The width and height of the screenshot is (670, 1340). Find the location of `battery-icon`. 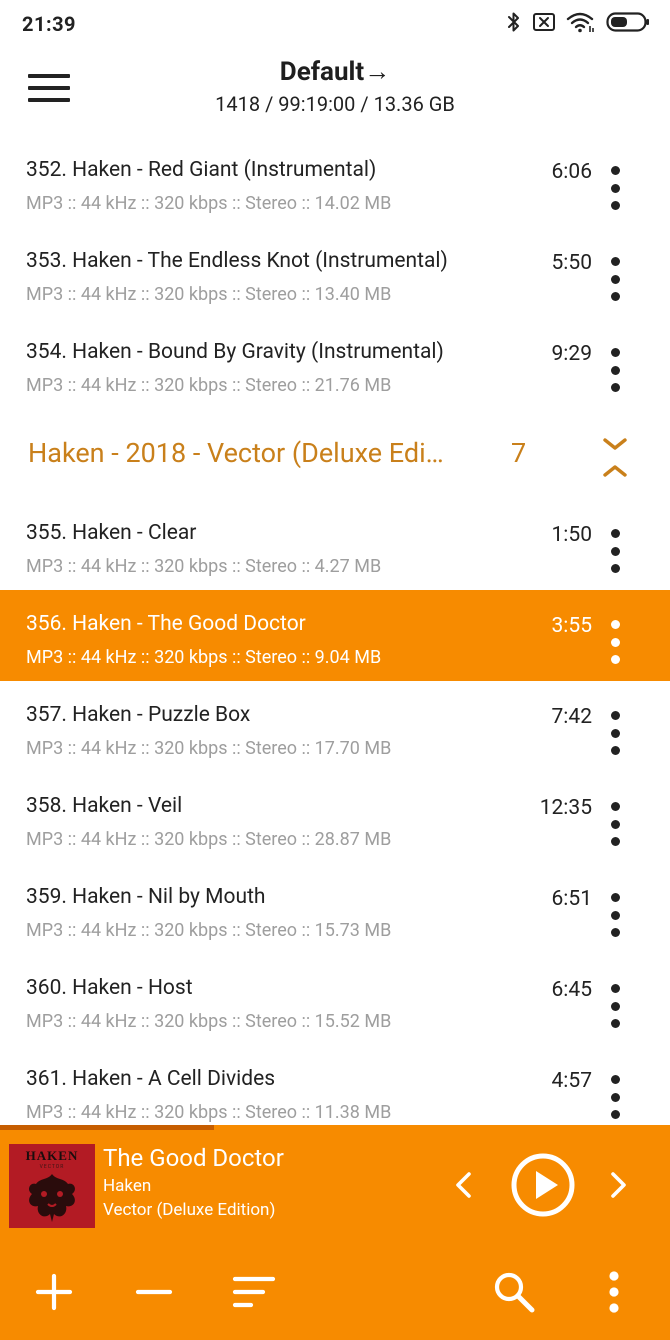

battery-icon is located at coordinates (627, 22).